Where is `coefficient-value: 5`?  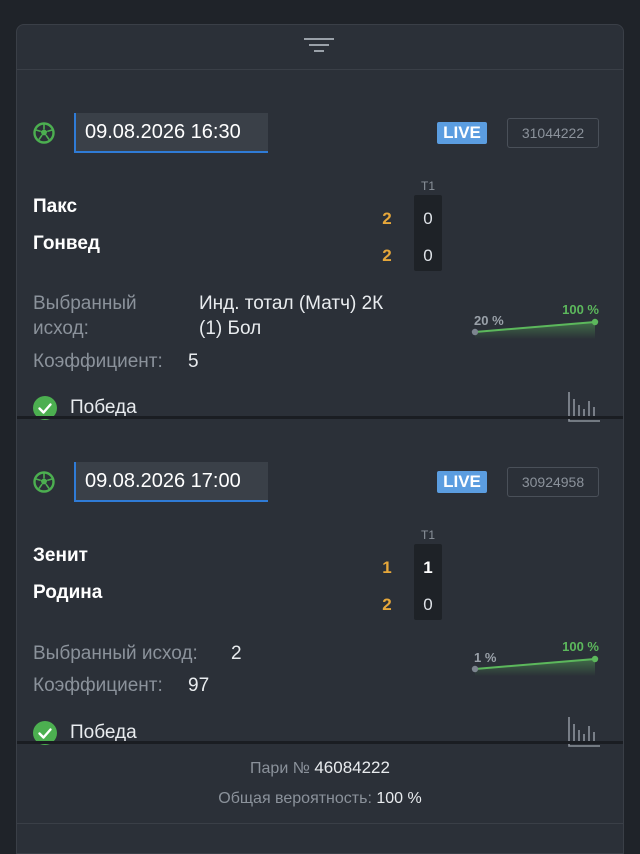
coefficient-value: 5 is located at coordinates (193, 361).